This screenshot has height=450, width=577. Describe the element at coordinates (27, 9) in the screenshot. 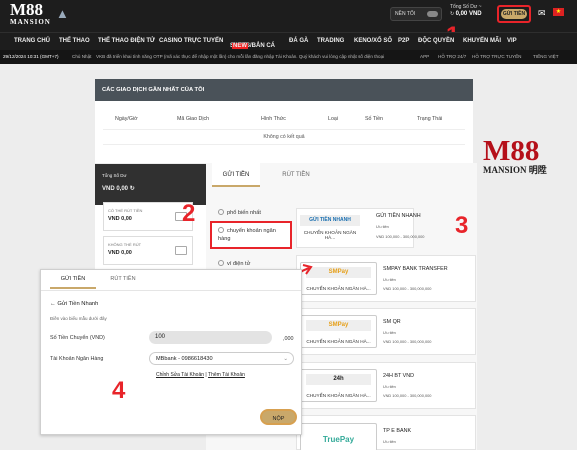

I see `logo-text: M88` at that location.